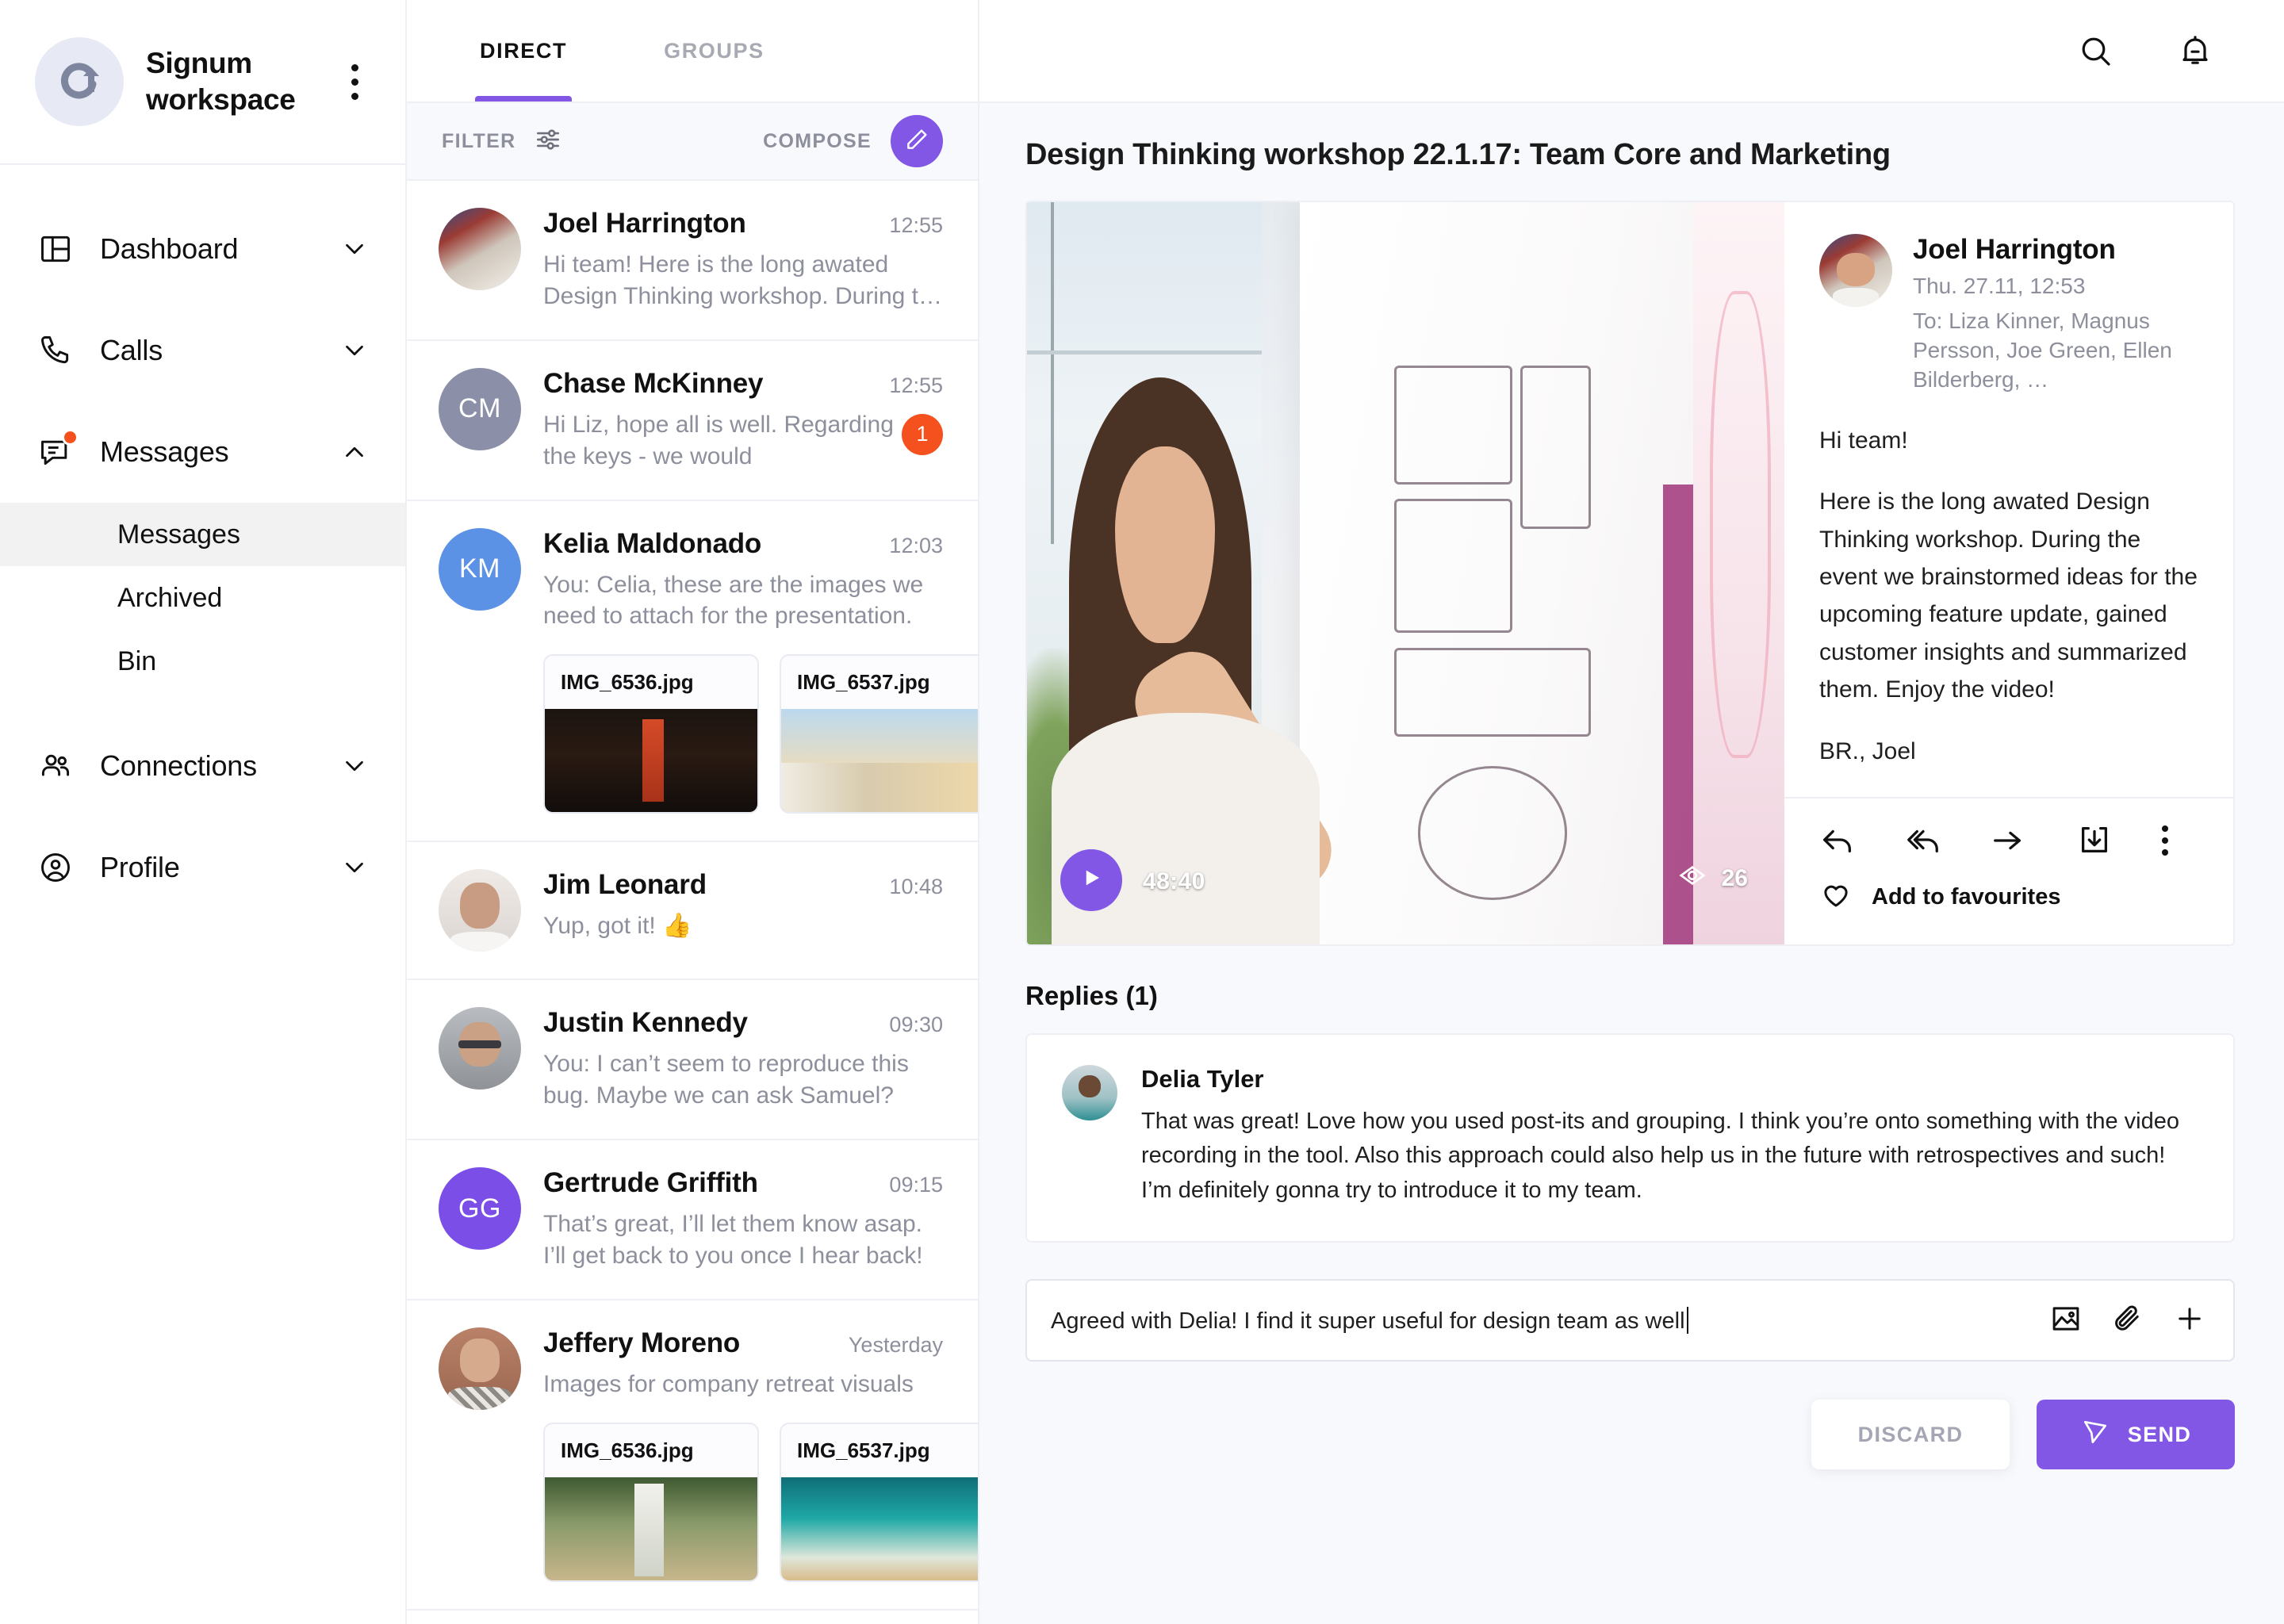 The height and width of the screenshot is (1624, 2284). What do you see at coordinates (895, 1344) in the screenshot?
I see `thread-timestamp: Yesterday` at bounding box center [895, 1344].